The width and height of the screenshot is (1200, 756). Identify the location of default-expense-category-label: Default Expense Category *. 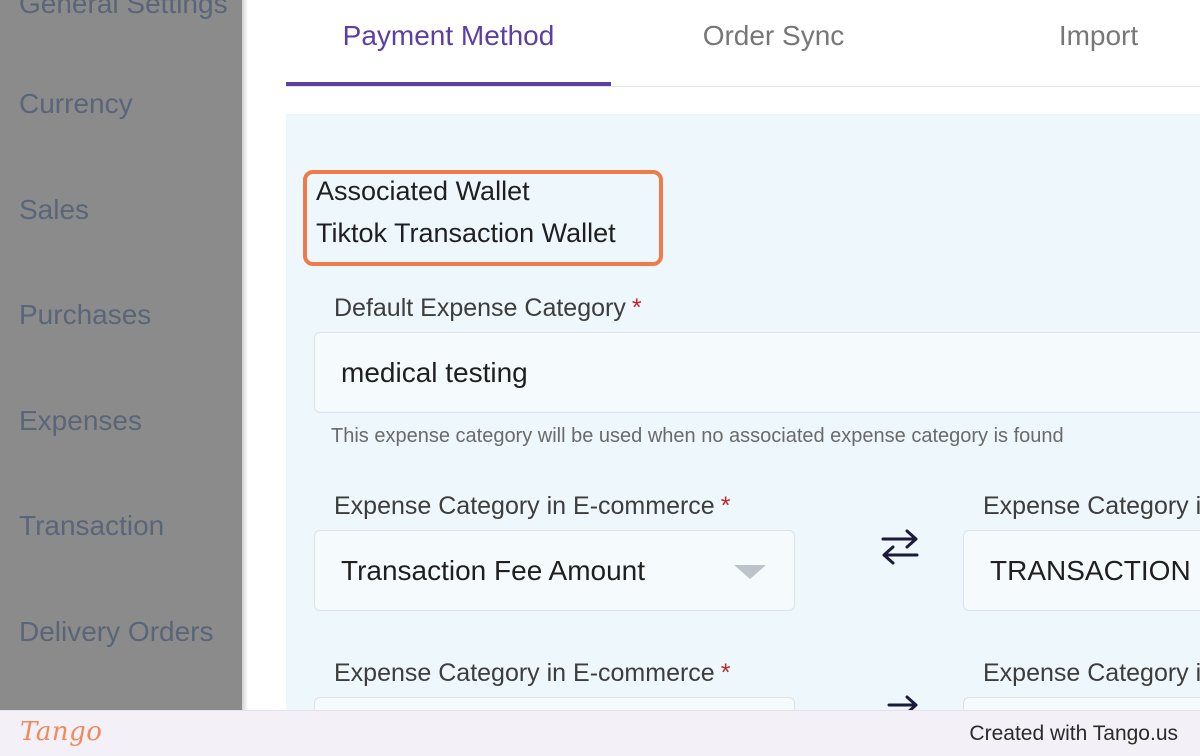
(488, 308).